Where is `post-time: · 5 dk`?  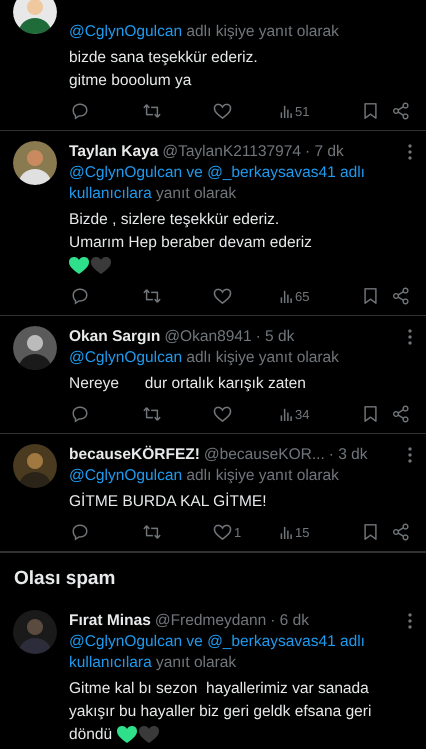 post-time: · 5 dk is located at coordinates (275, 337).